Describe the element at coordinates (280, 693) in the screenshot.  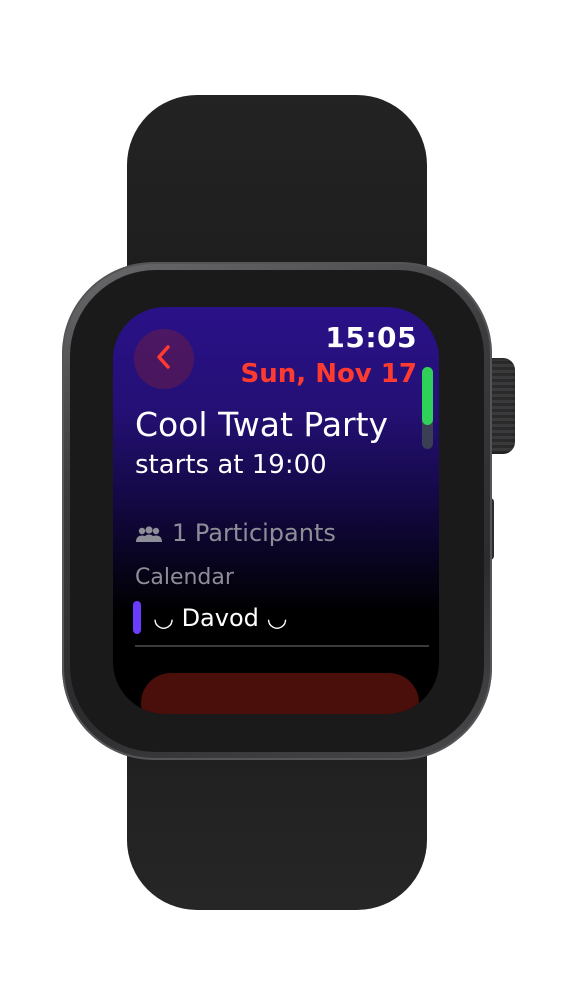
I see `action-button` at that location.